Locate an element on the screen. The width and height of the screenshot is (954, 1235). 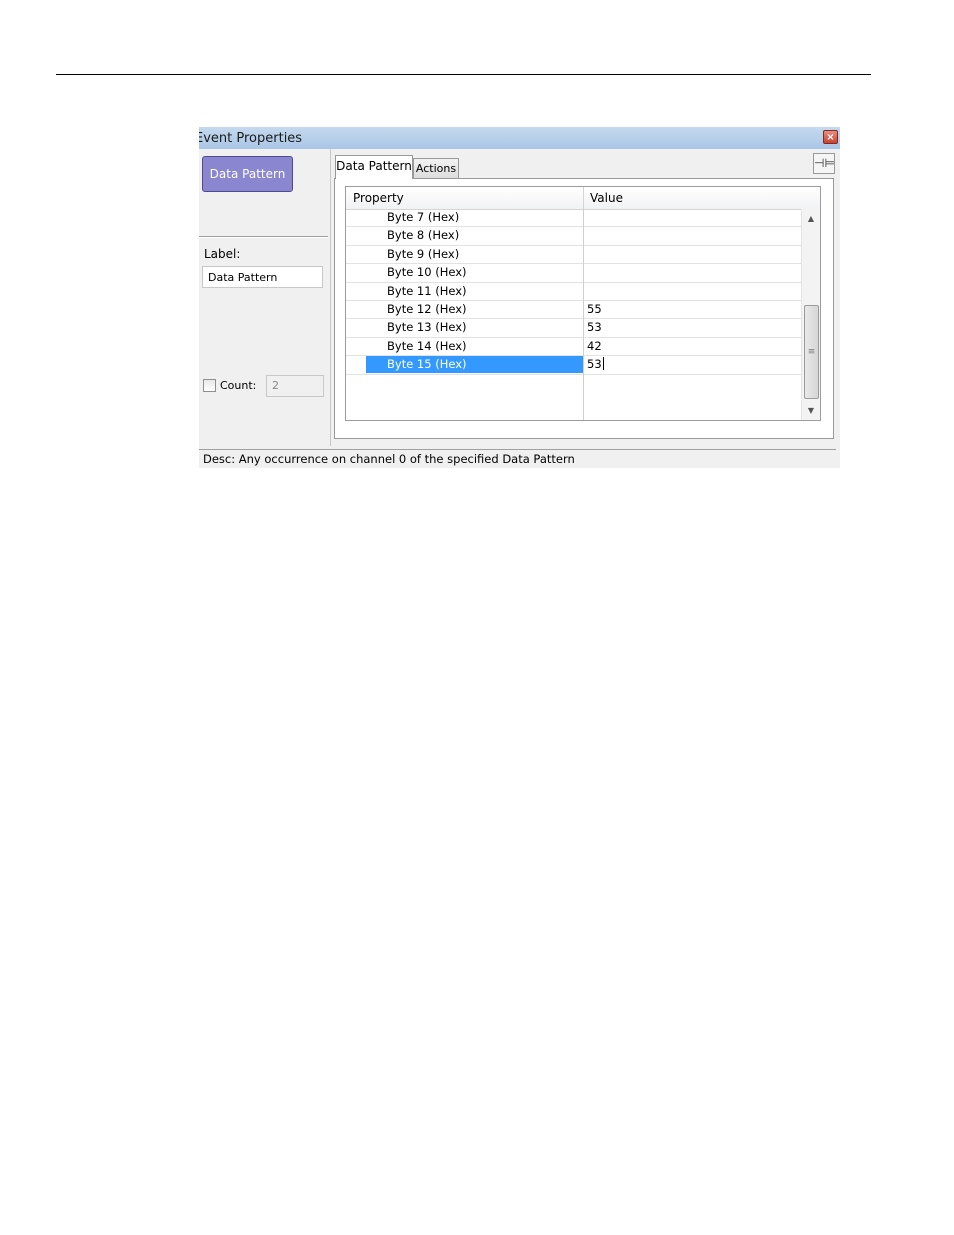
count-caption: Count: is located at coordinates (238, 385).